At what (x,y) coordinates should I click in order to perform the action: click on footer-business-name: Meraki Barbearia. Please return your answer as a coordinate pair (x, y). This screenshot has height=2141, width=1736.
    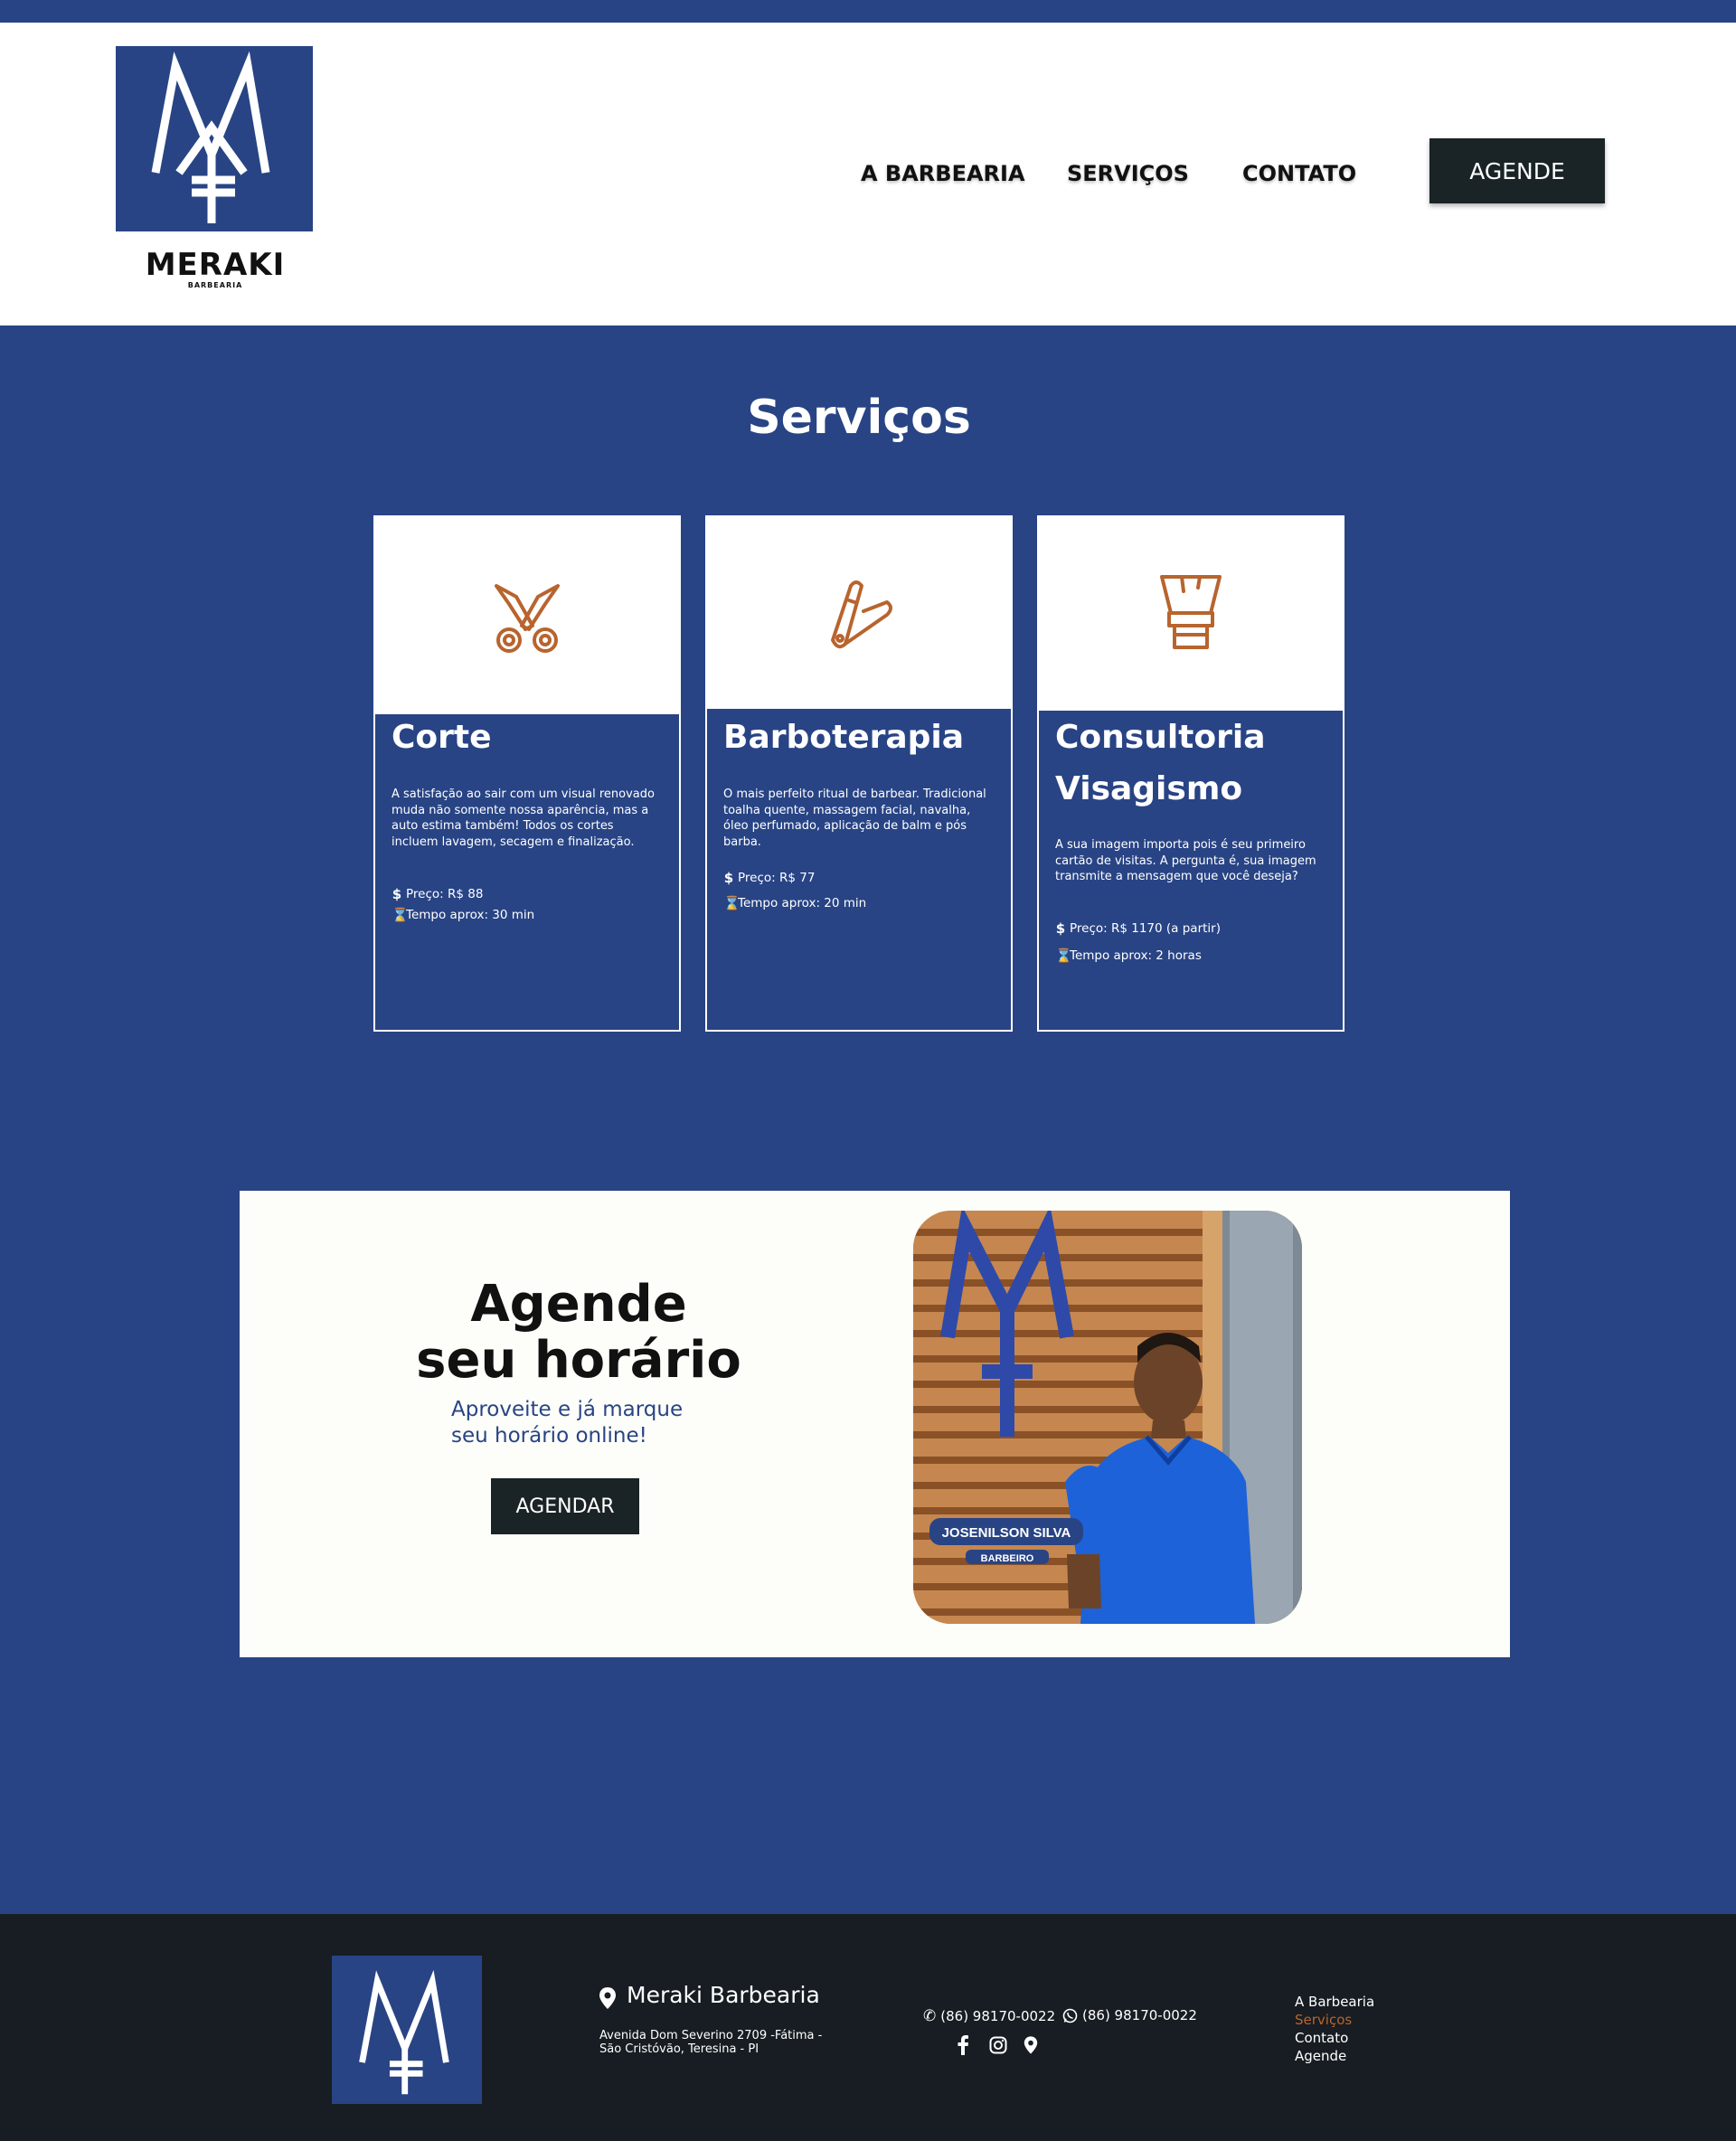
    Looking at the image, I should click on (724, 1995).